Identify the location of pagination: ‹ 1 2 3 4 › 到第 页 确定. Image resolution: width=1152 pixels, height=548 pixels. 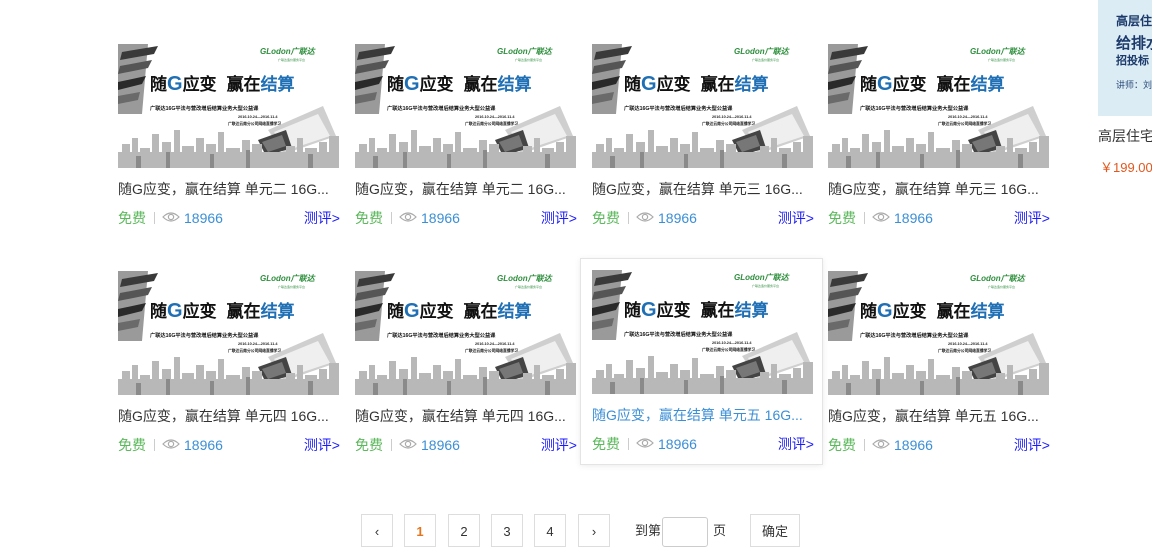
(576, 530).